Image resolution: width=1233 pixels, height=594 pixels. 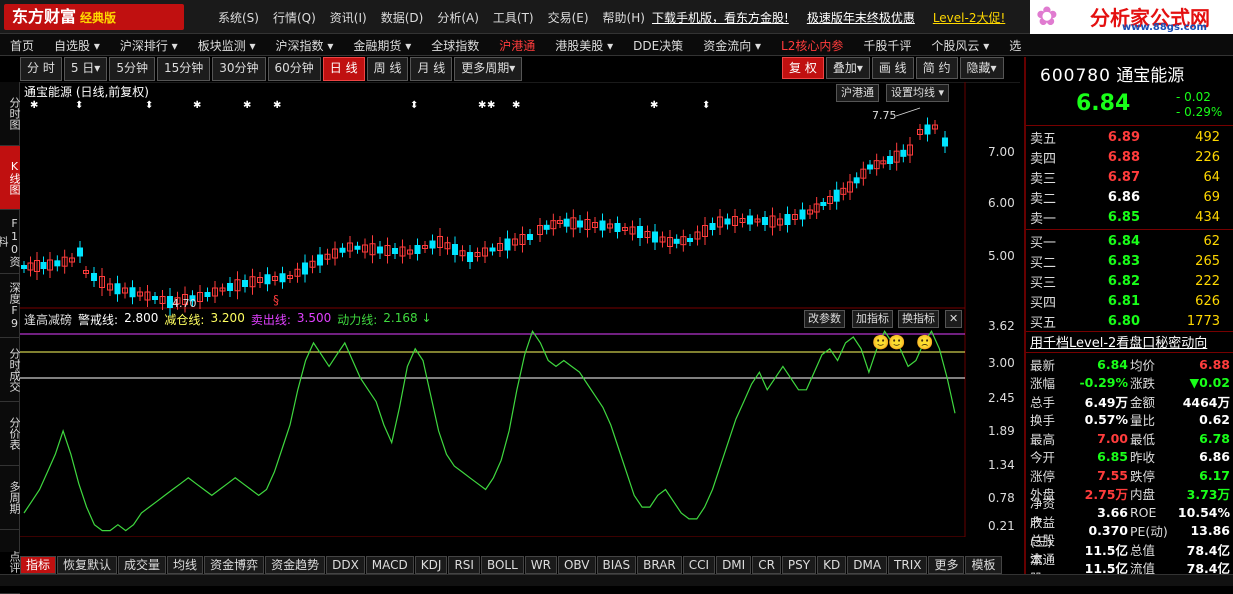 What do you see at coordinates (345, 565) in the screenshot?
I see `indicator-tab: DDX` at bounding box center [345, 565].